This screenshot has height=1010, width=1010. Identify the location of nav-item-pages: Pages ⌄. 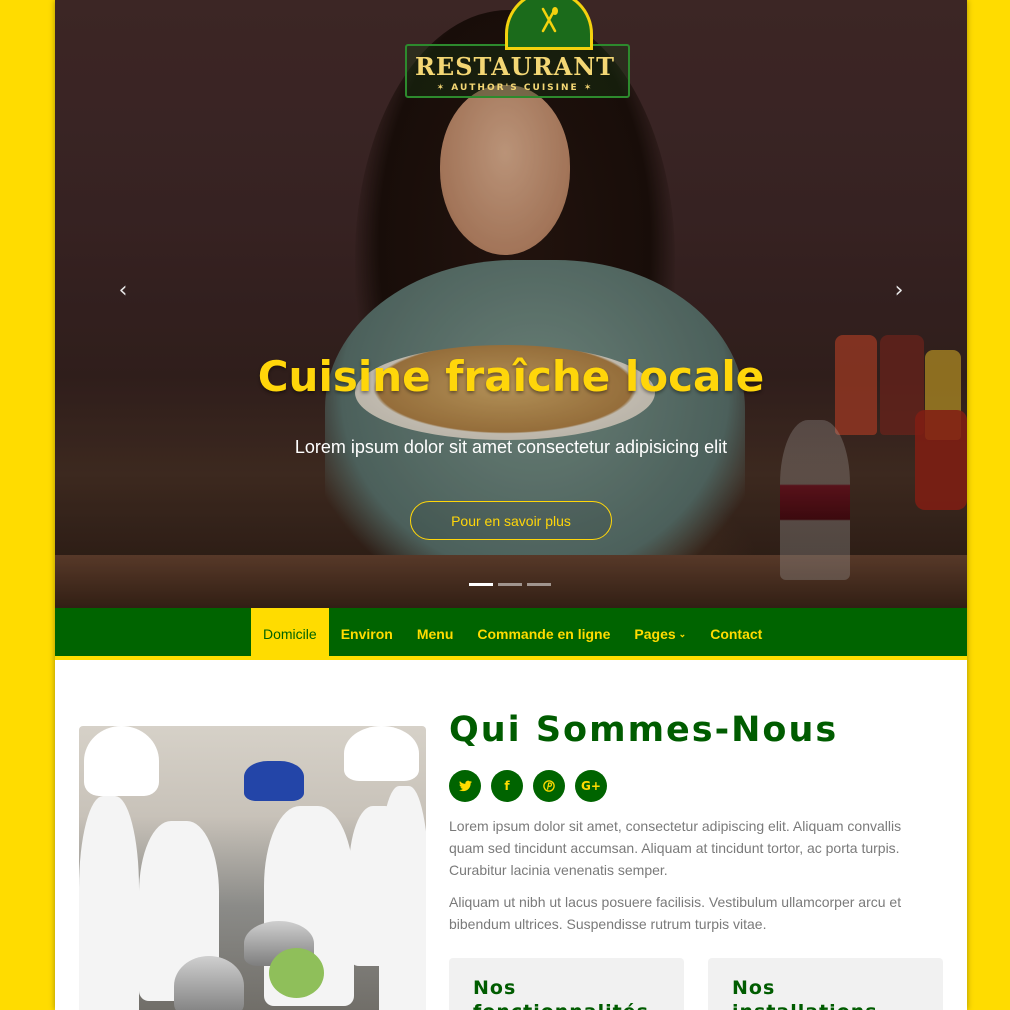
(660, 634).